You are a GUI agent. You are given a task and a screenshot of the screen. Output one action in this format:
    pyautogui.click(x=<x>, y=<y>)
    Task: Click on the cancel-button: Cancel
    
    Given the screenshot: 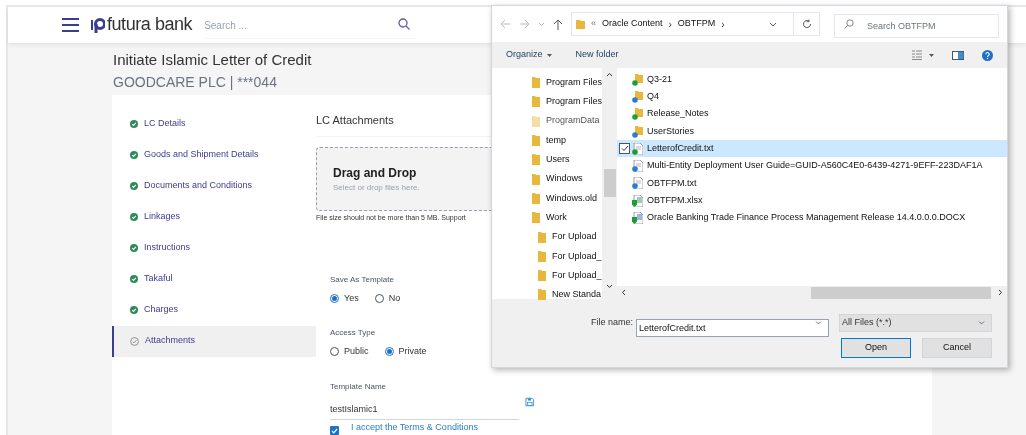 What is the action you would take?
    pyautogui.click(x=957, y=348)
    